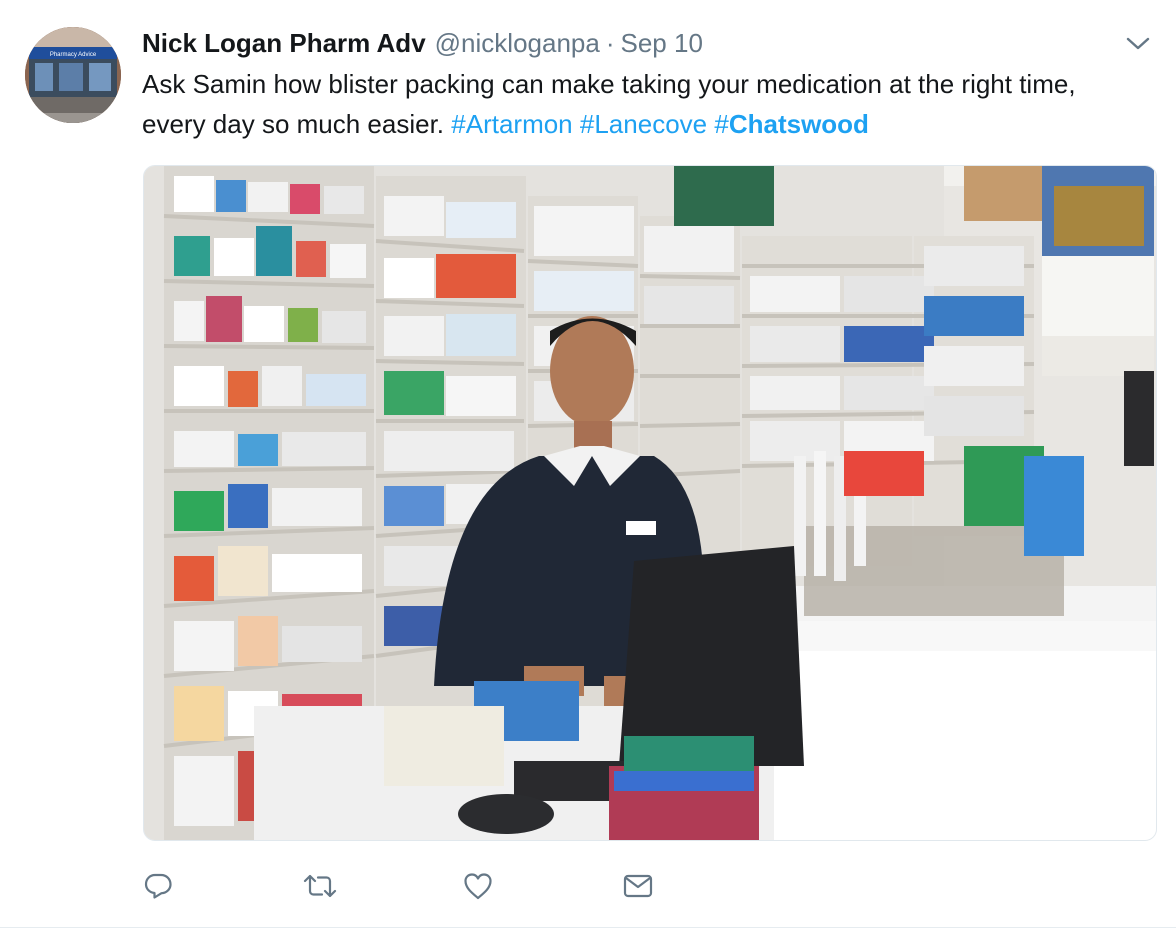 The height and width of the screenshot is (928, 1176). I want to click on hashtag-chatswood: #Chatswood, so click(791, 124).